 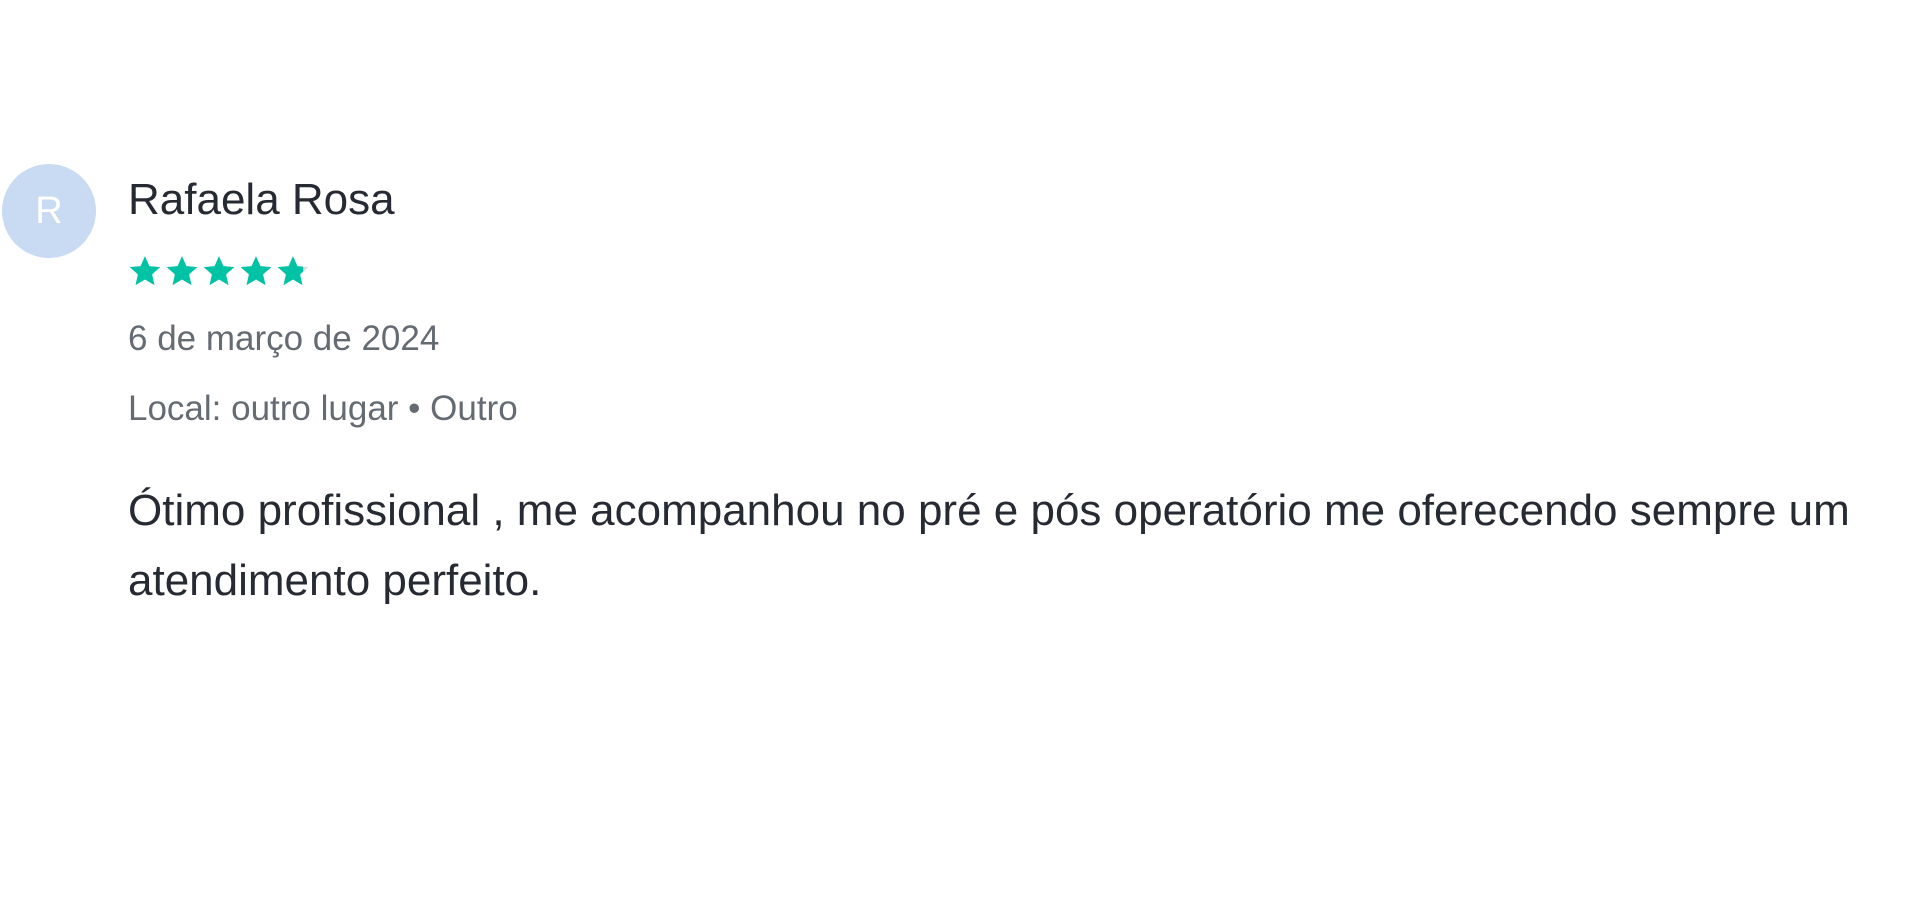 What do you see at coordinates (284, 338) in the screenshot?
I see `review-date: 6 de março de 2024` at bounding box center [284, 338].